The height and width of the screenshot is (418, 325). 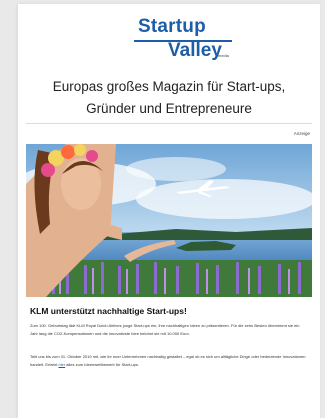 I want to click on logo-suffix: media, so click(x=223, y=55).